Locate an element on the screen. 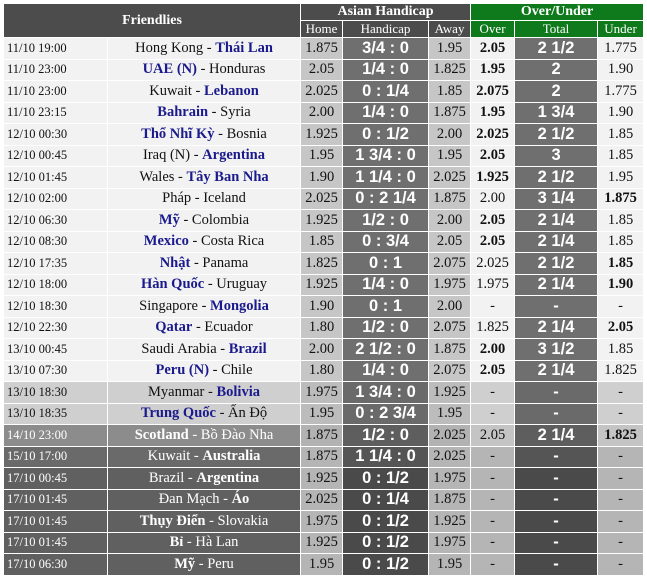  team-text: Saudi Arabia - is located at coordinates (185, 348).